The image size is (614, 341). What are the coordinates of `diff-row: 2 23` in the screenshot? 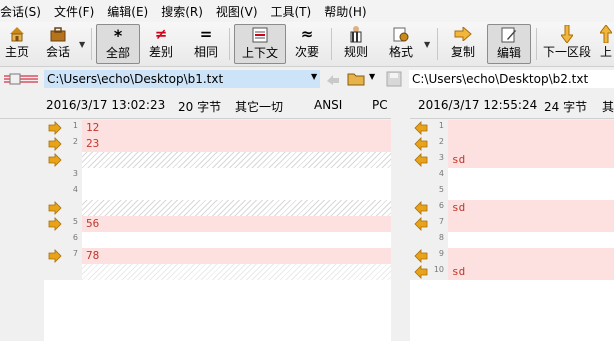 It's located at (217, 144).